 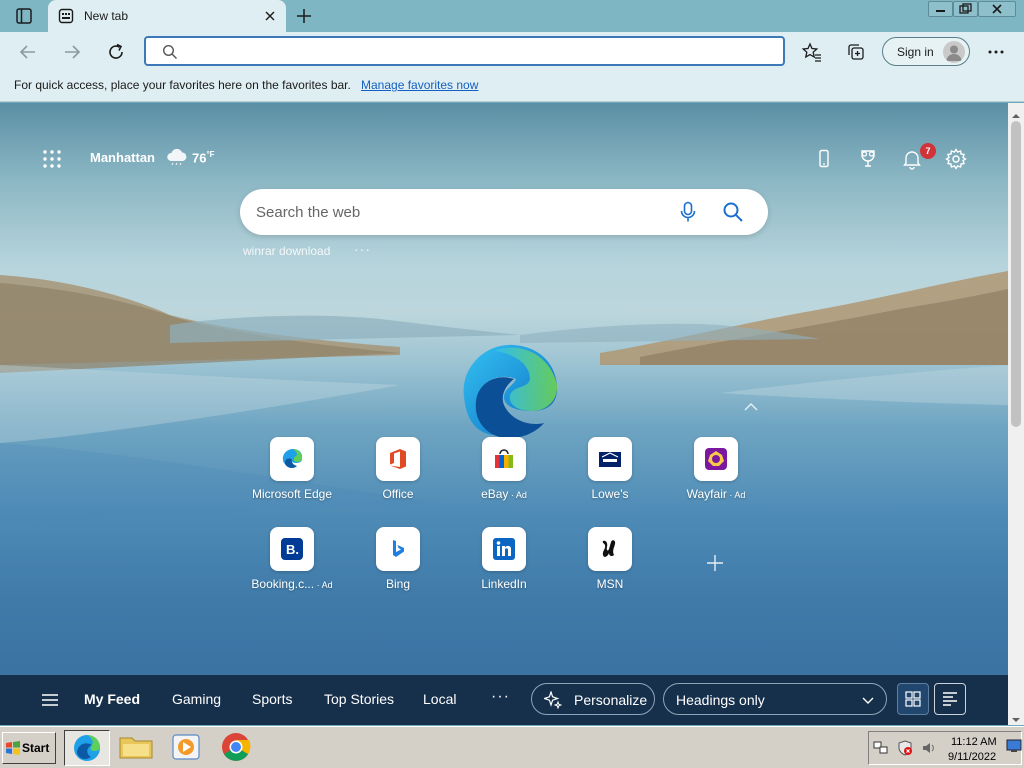 I want to click on start-button: Start, so click(x=29, y=748).